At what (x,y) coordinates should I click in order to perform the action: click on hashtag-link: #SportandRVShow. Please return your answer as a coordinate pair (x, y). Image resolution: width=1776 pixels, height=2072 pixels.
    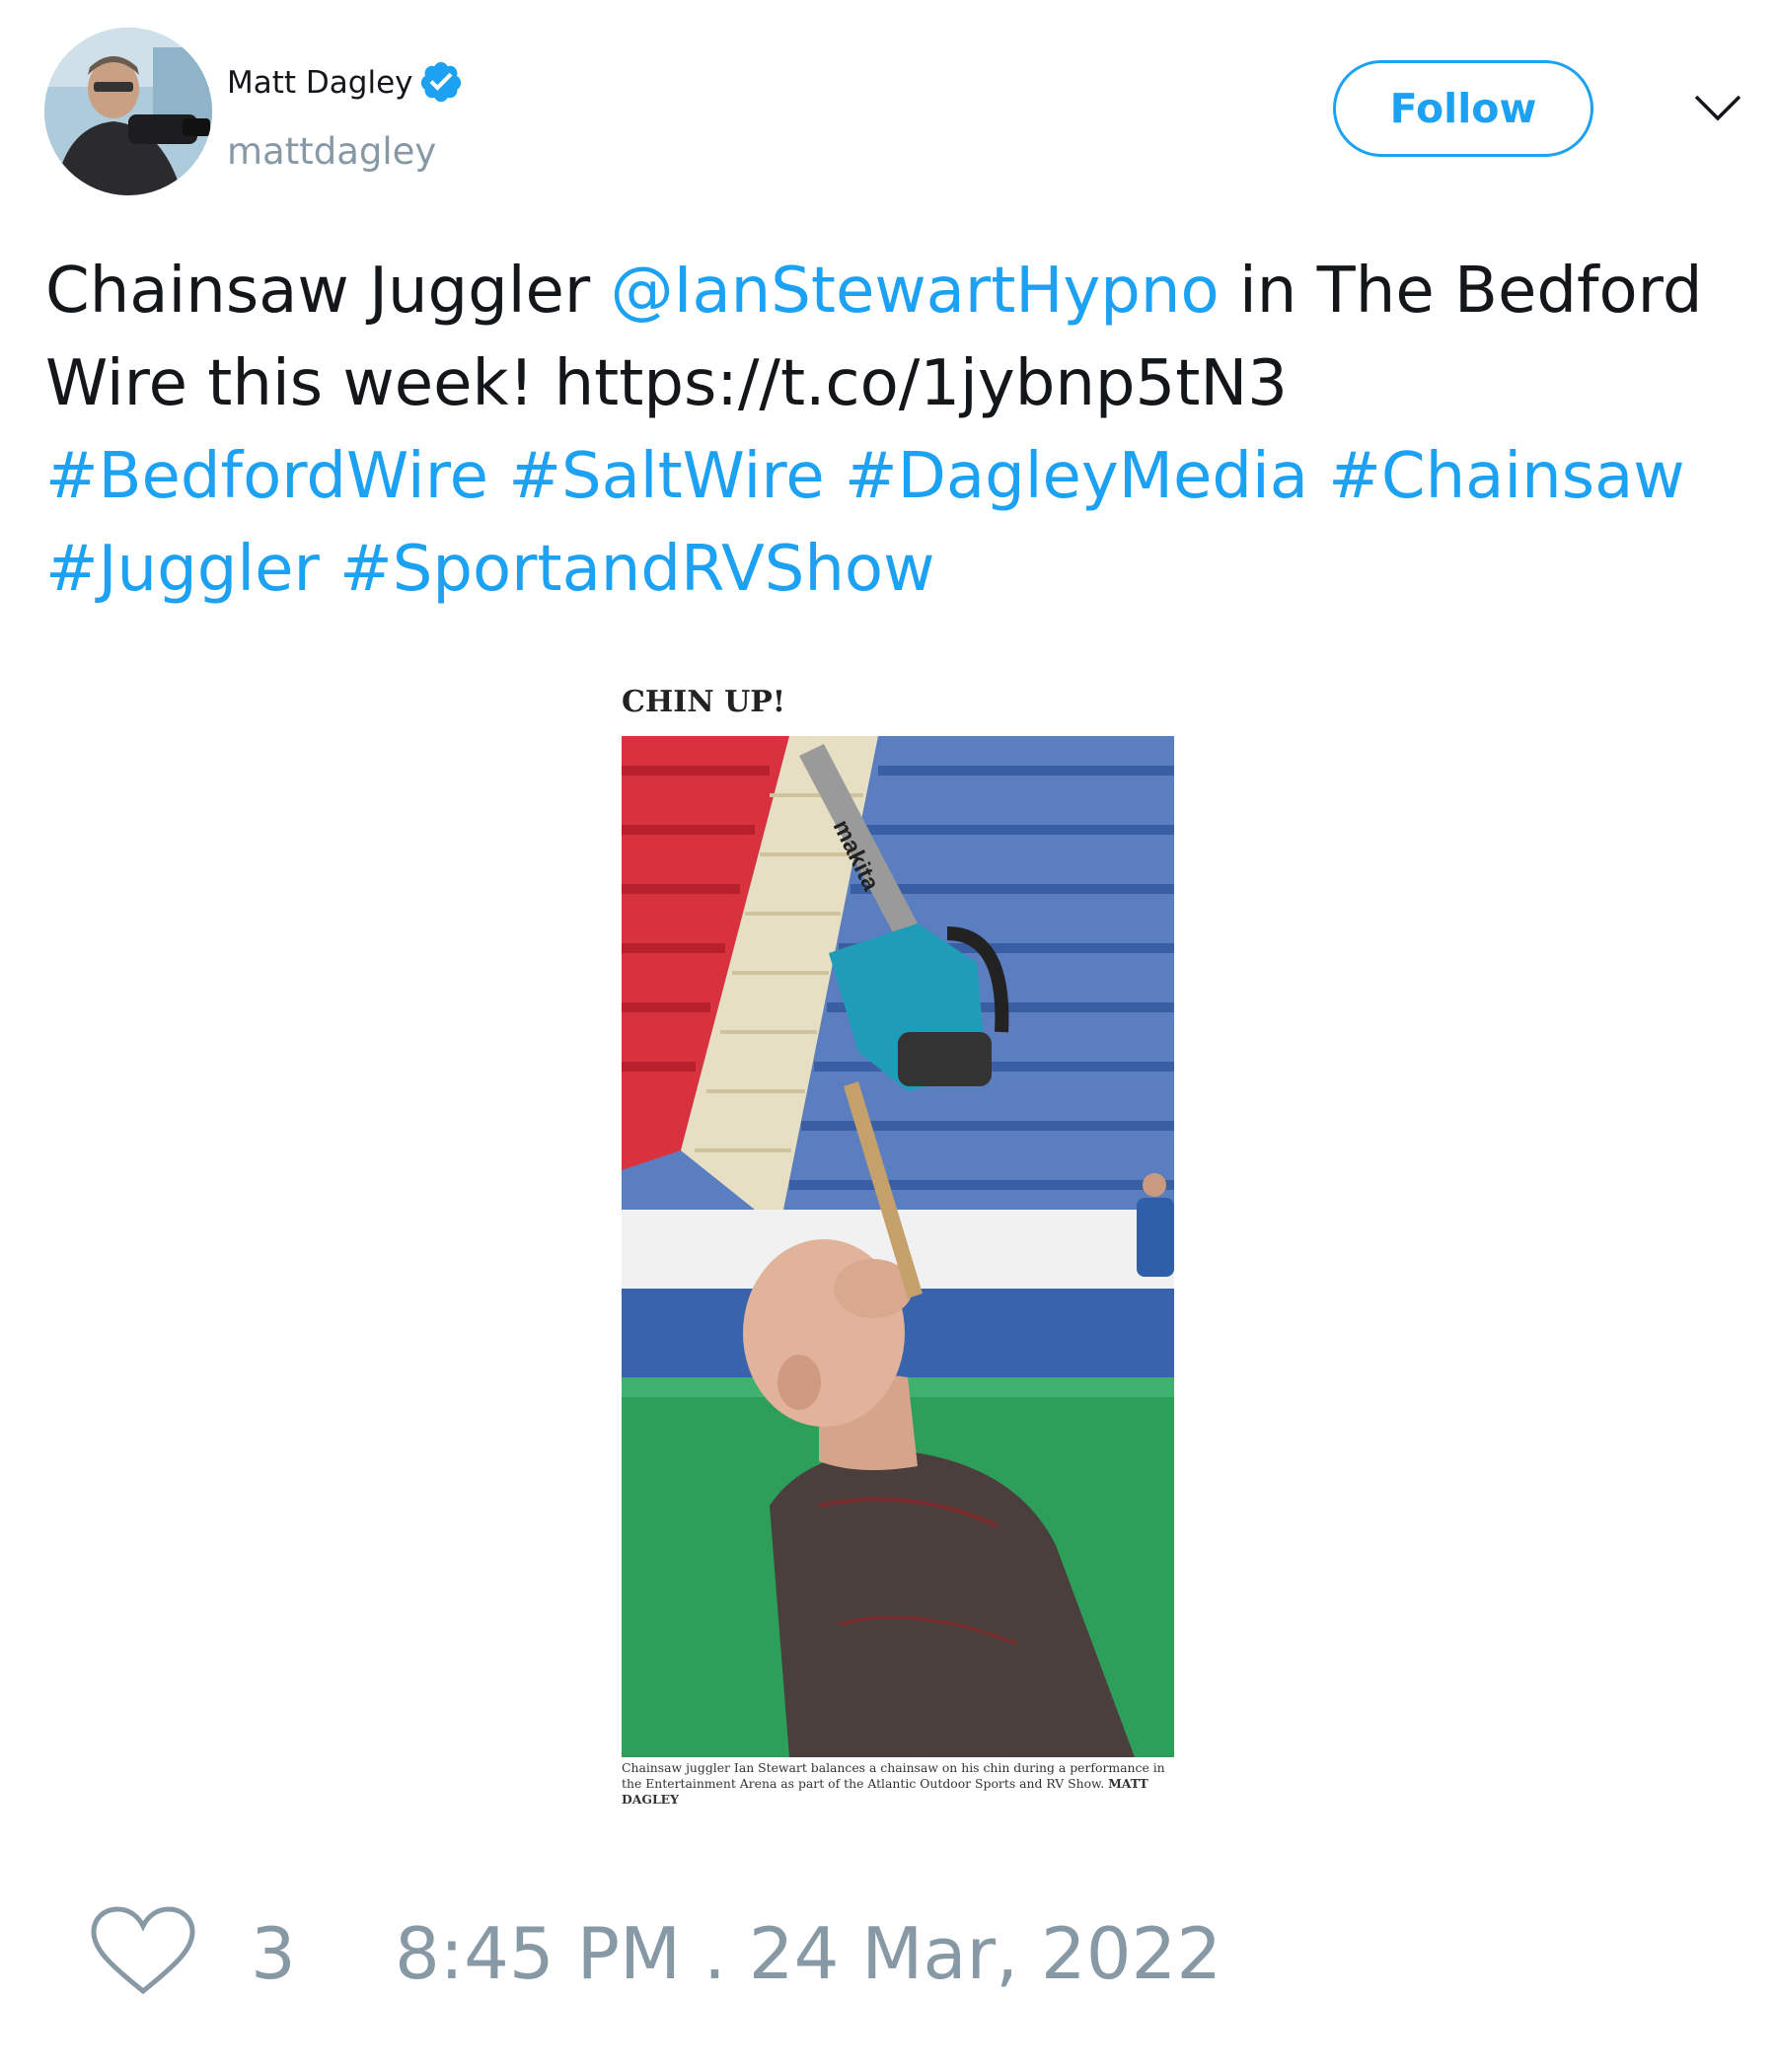
    Looking at the image, I should click on (636, 570).